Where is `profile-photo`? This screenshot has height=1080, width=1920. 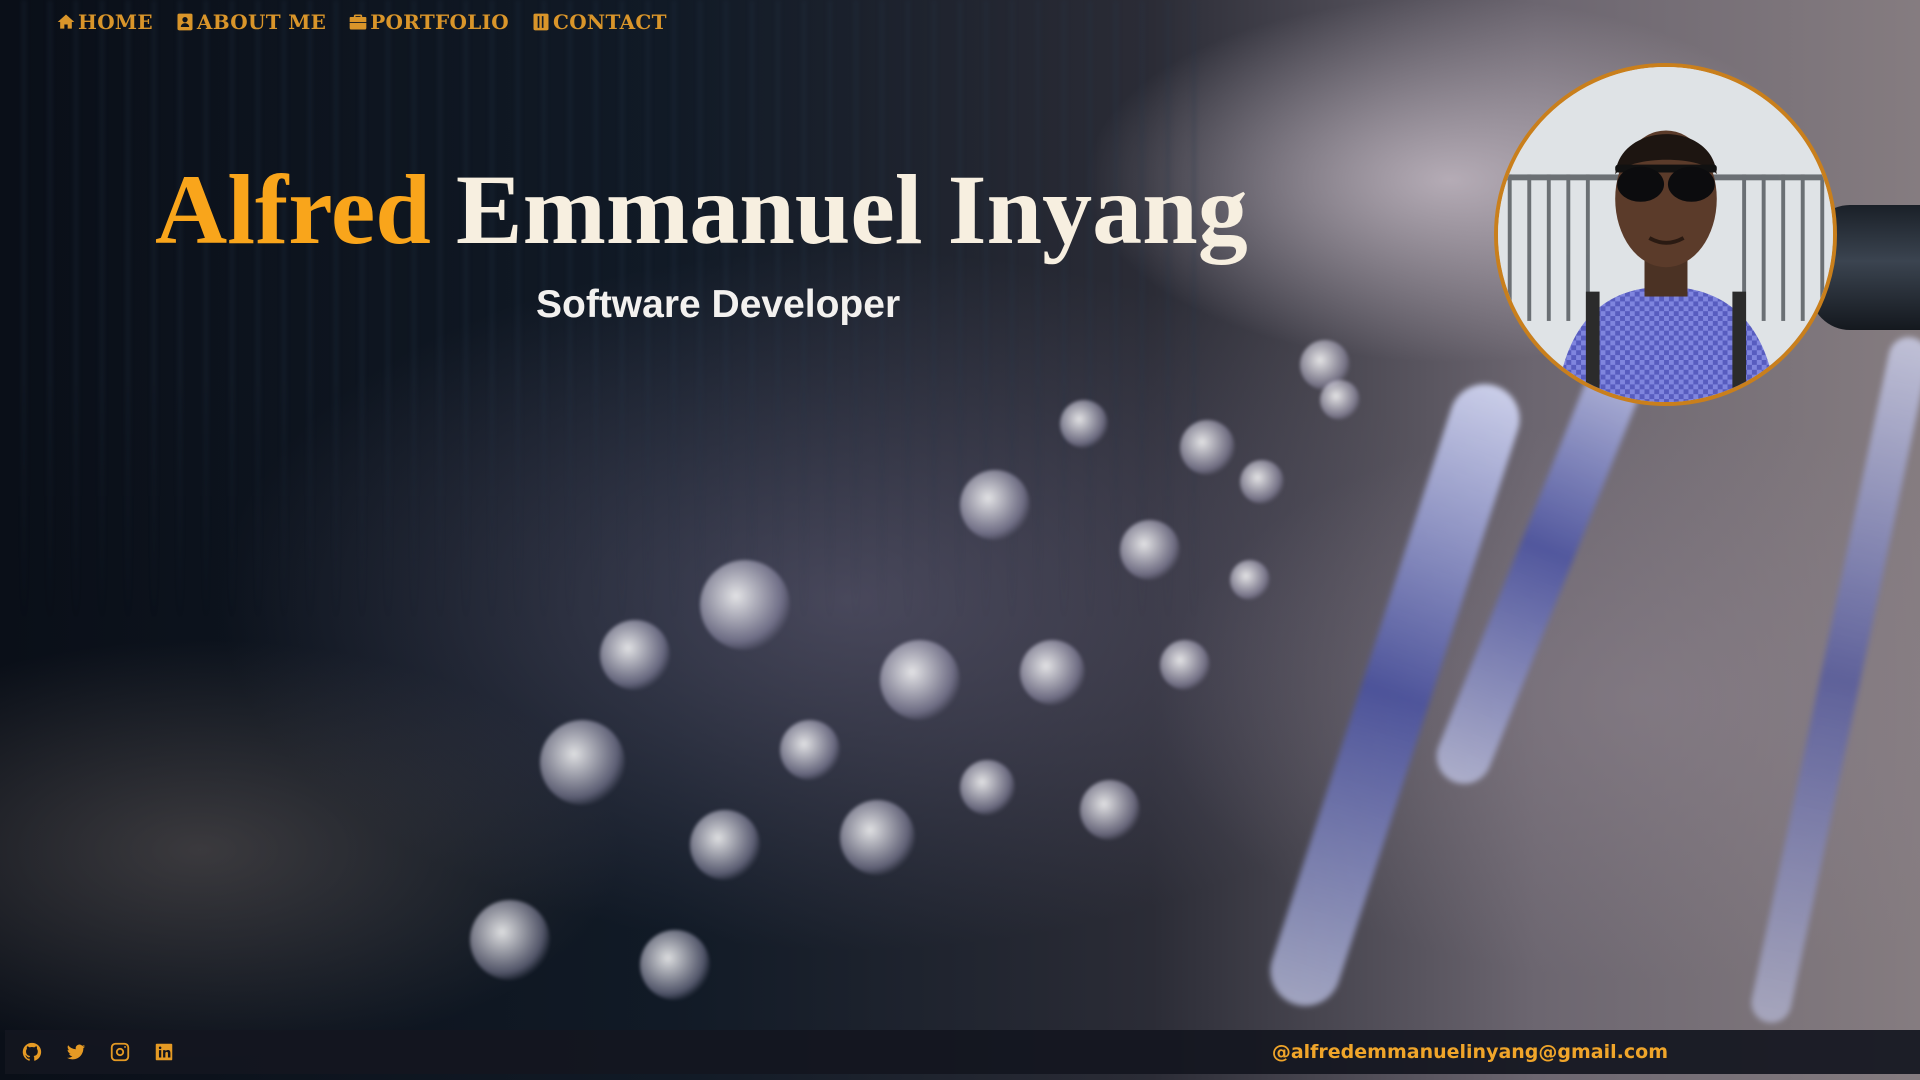 profile-photo is located at coordinates (1665, 234).